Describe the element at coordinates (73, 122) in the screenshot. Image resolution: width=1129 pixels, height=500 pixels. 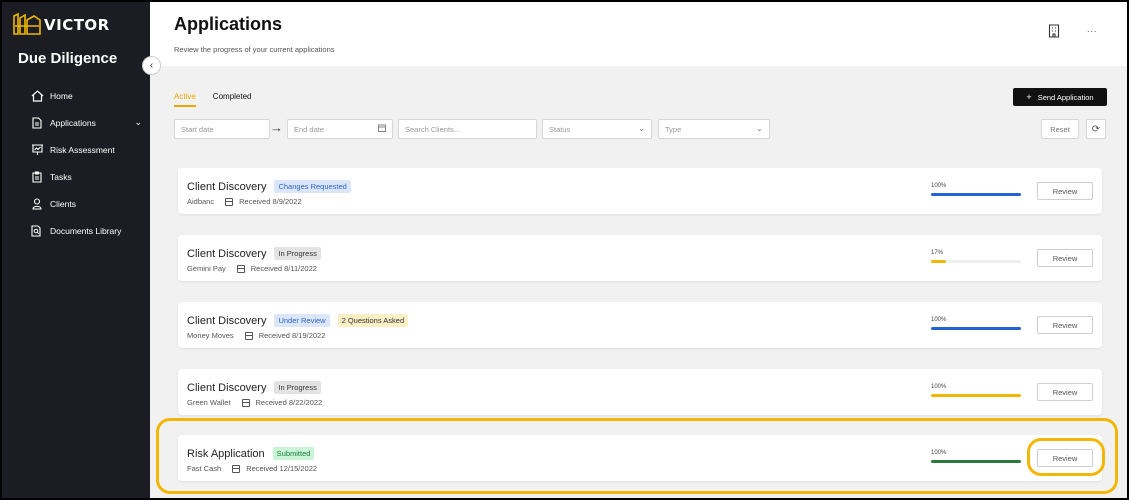
I see `sidebar-item-label: Applications` at that location.